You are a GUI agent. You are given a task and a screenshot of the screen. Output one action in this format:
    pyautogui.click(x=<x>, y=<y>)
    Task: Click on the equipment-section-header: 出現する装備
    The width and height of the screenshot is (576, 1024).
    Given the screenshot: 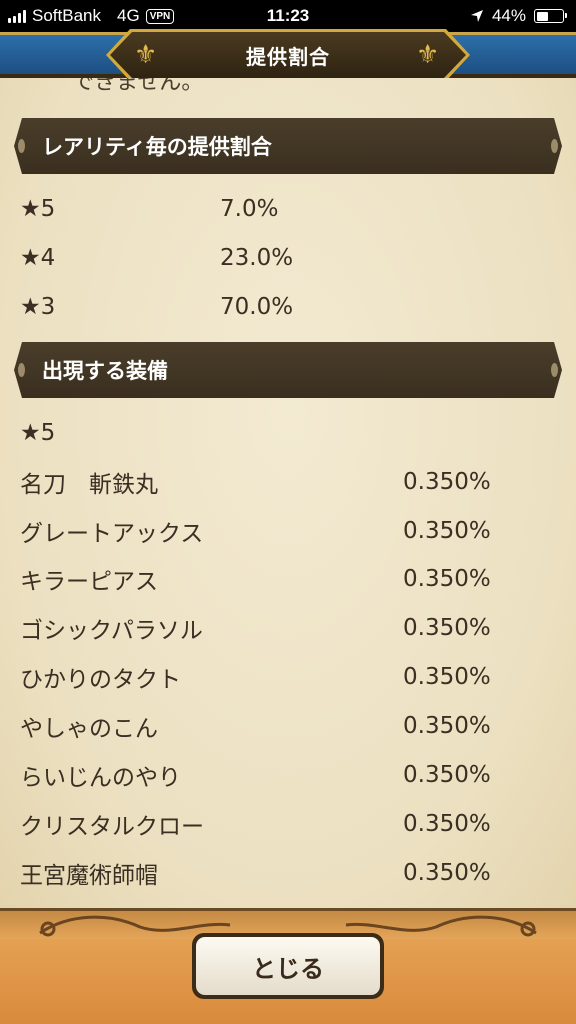 What is the action you would take?
    pyautogui.click(x=288, y=370)
    